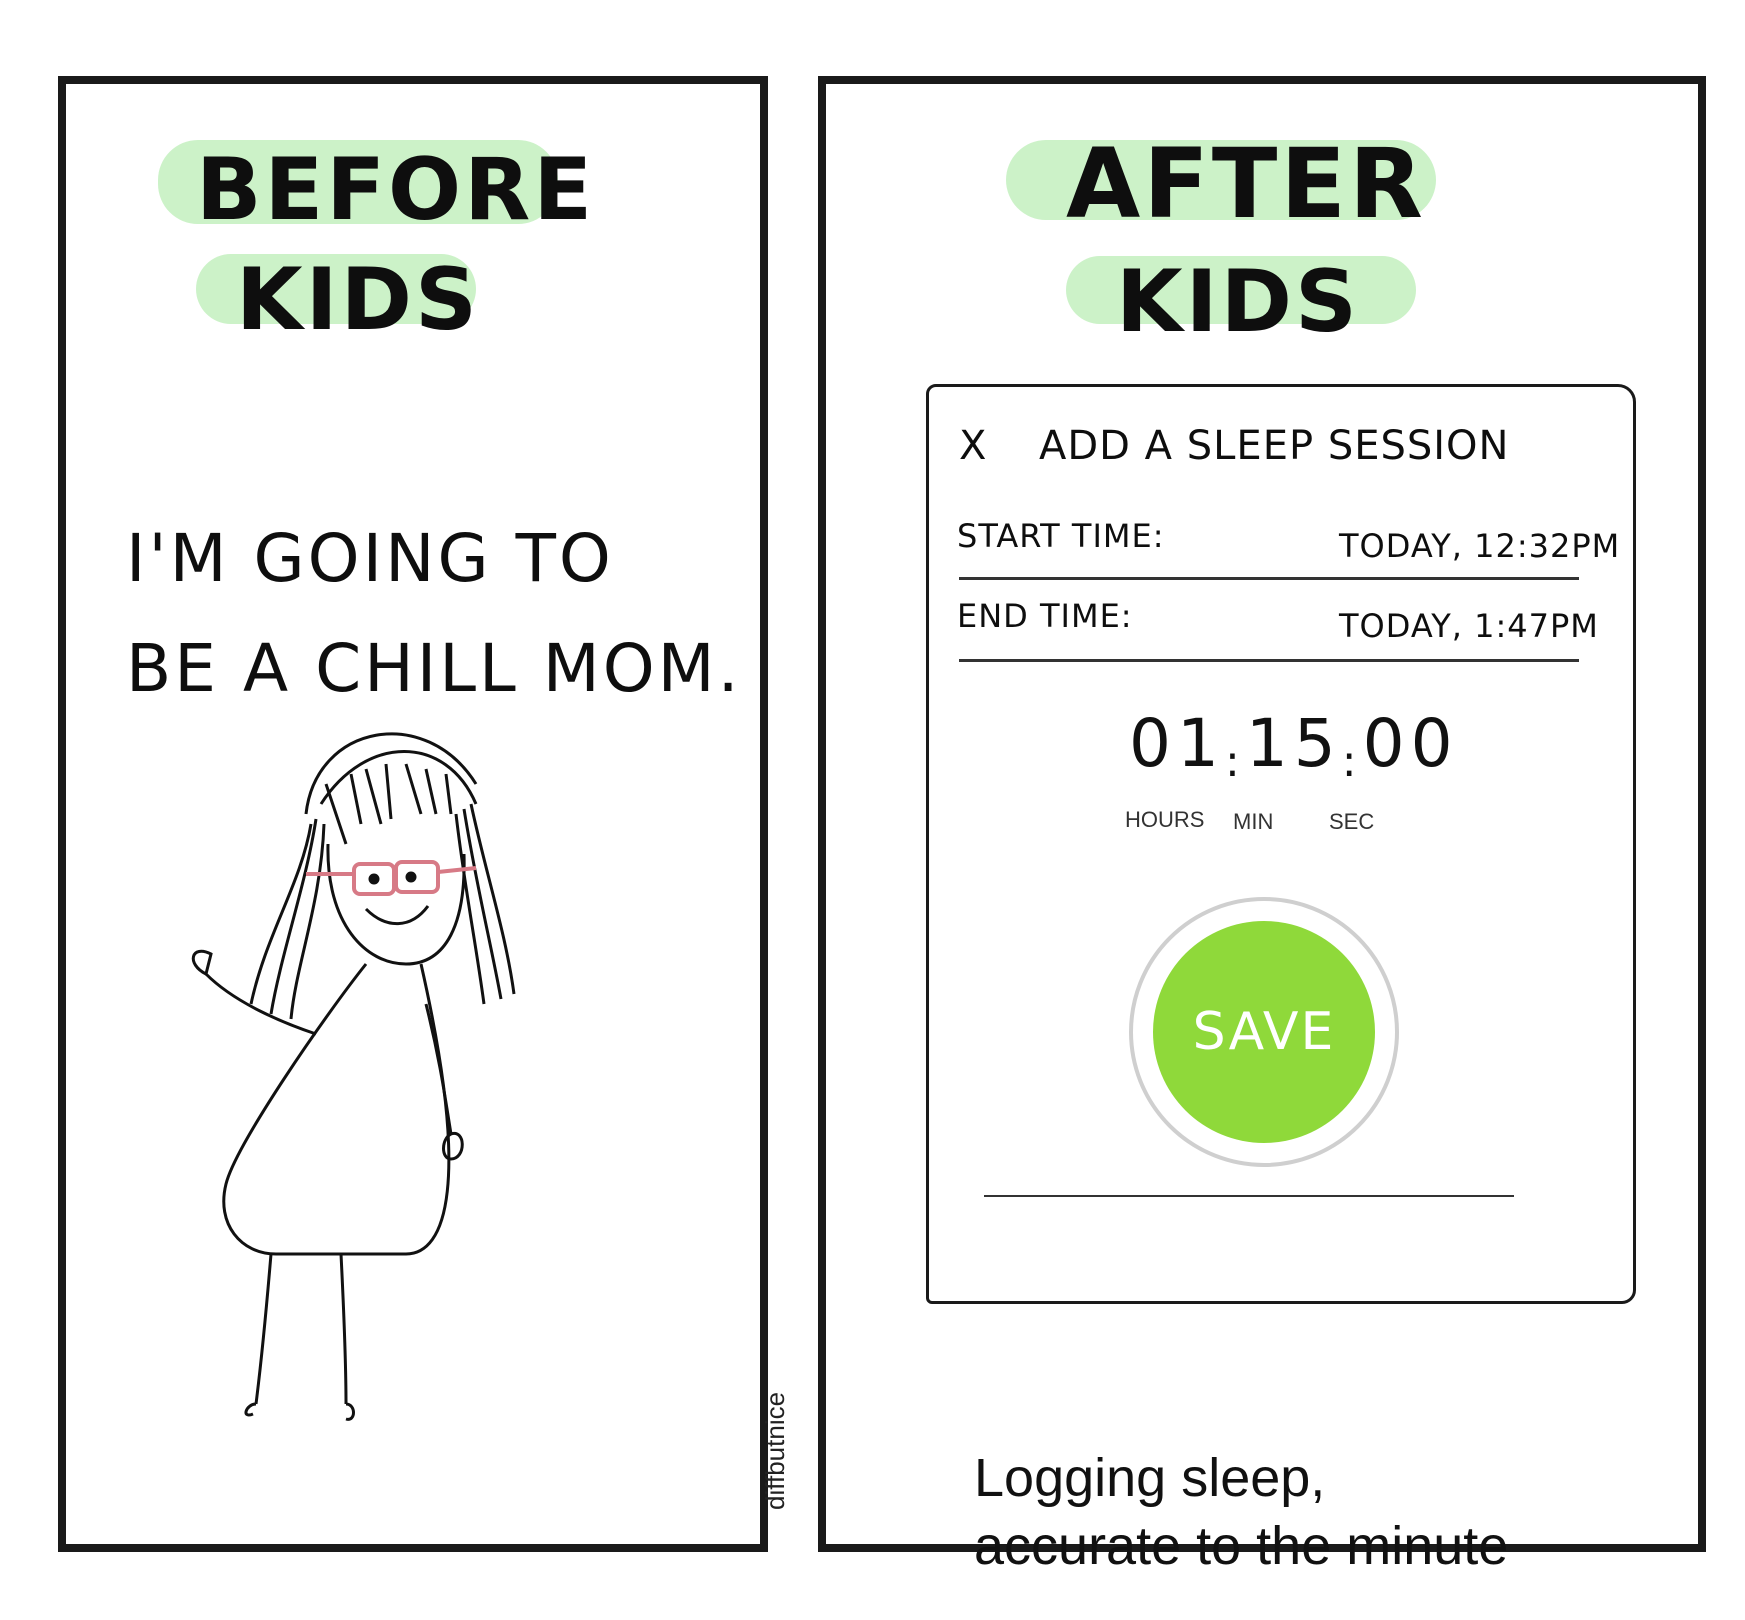 This screenshot has height=1620, width=1745. Describe the element at coordinates (1241, 1512) in the screenshot. I see `caption: Logging sleep, accurate to the minute` at that location.